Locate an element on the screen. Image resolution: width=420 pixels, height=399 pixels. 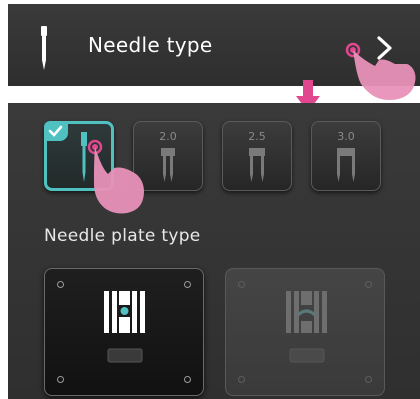
needle-plate-option-zigzag is located at coordinates (305, 332).